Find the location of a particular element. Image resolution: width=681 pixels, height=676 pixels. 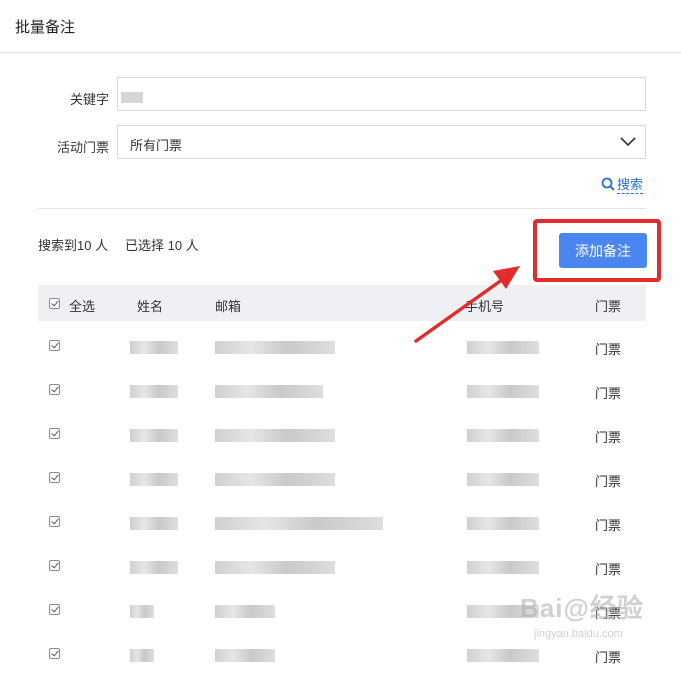

annotation-arrow-icon is located at coordinates (467, 304).